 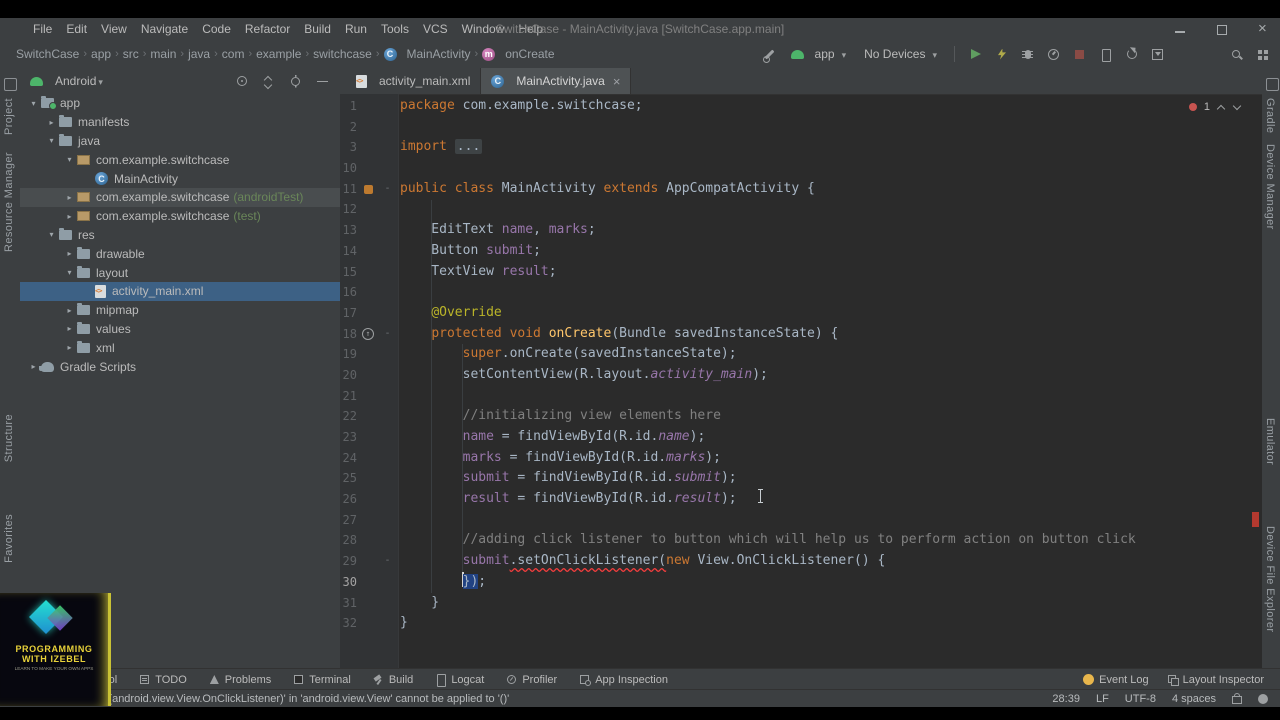 I want to click on project-view-selector: Android, so click(x=75, y=81).